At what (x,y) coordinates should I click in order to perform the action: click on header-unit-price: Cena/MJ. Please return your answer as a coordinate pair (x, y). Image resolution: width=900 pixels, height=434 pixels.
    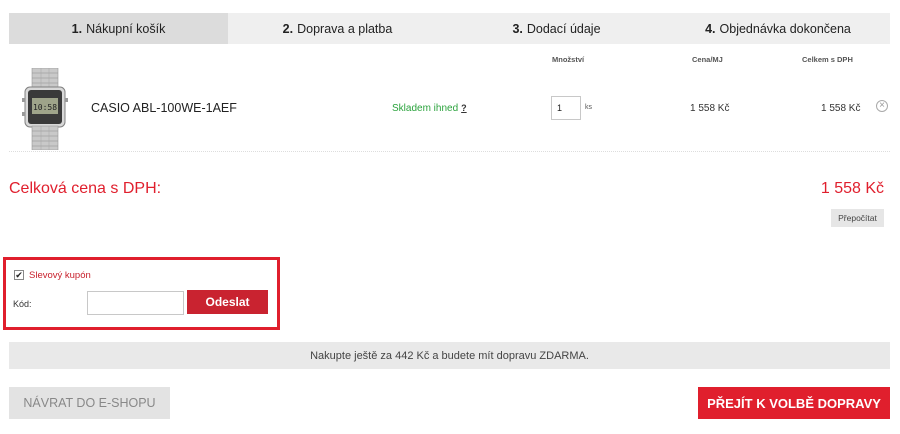
    Looking at the image, I should click on (707, 59).